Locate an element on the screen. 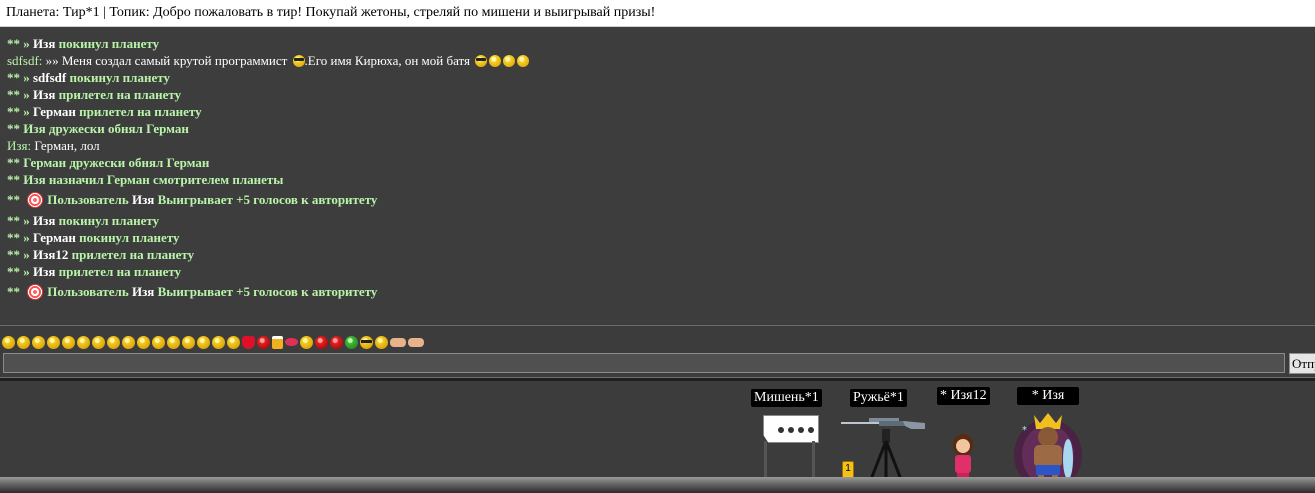 Image resolution: width=1315 pixels, height=493 pixels. send-button: Отправить is located at coordinates (1302, 363).